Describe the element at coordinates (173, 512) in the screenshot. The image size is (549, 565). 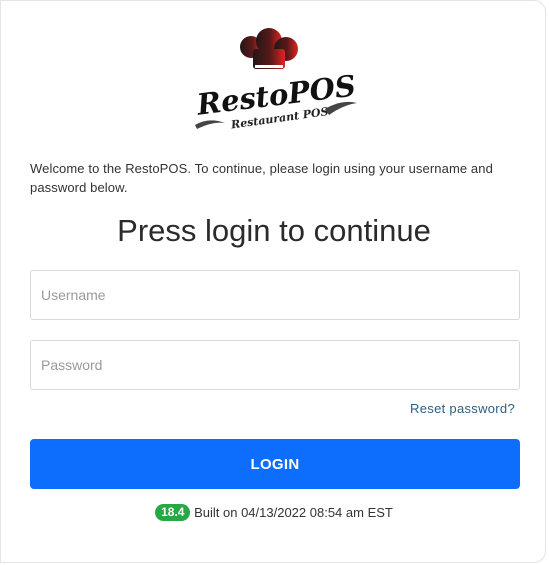
I see `version-badge: 18.4` at that location.